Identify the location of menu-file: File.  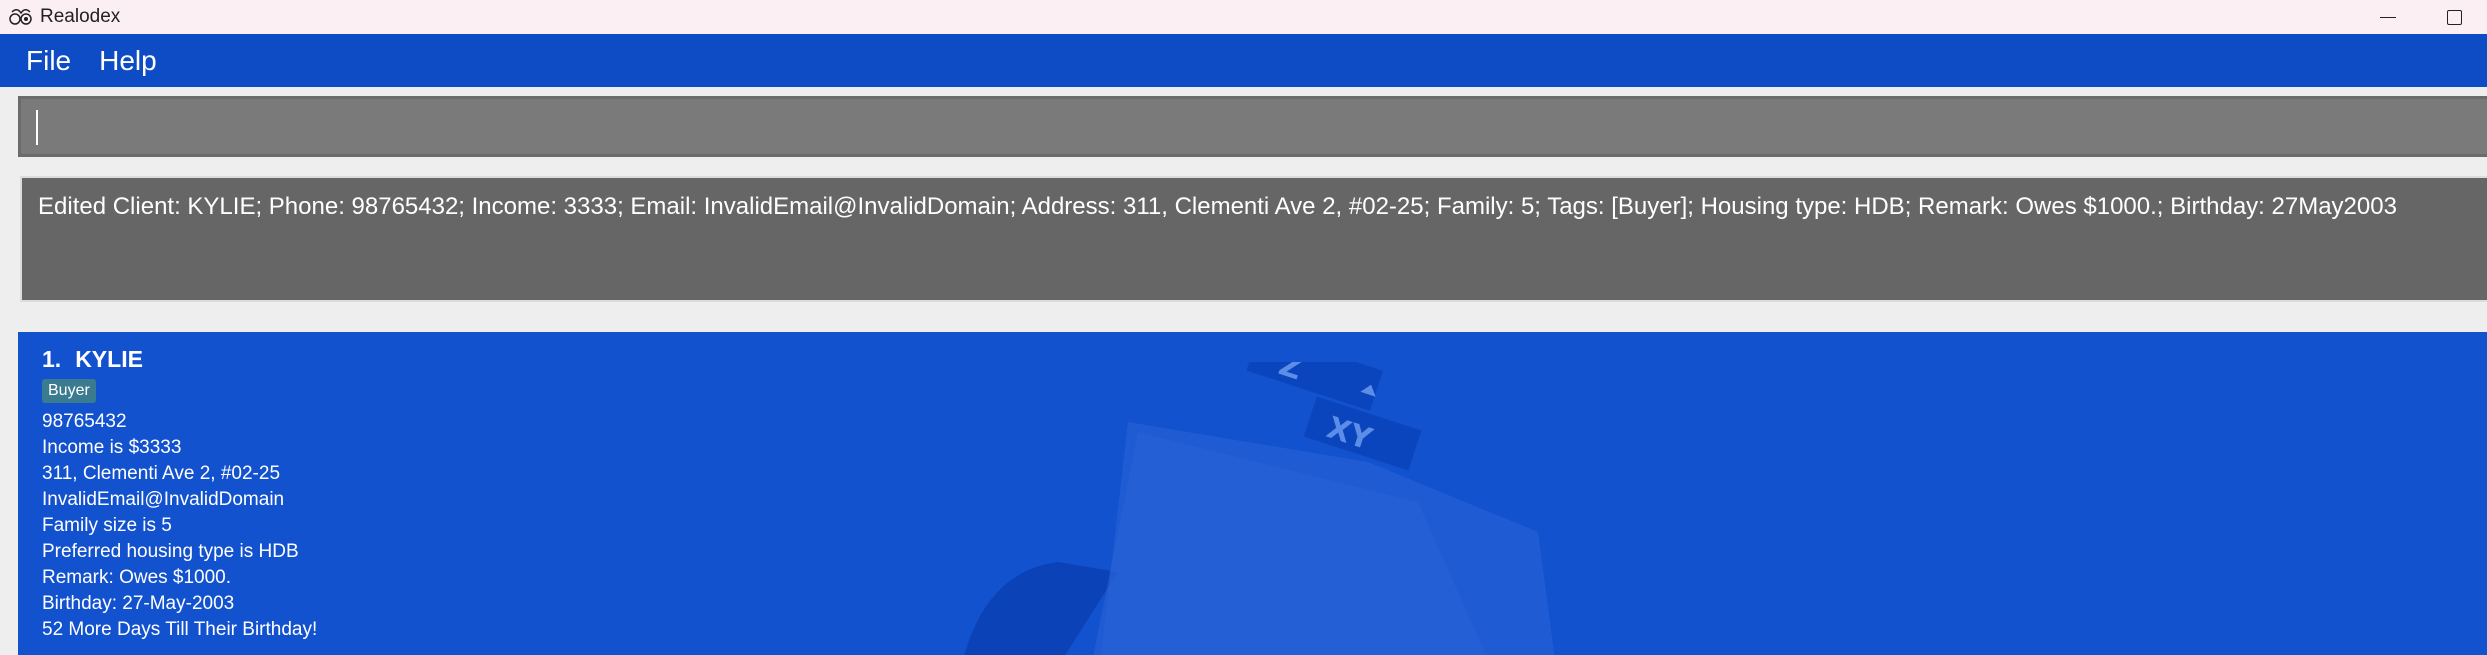
(48, 60).